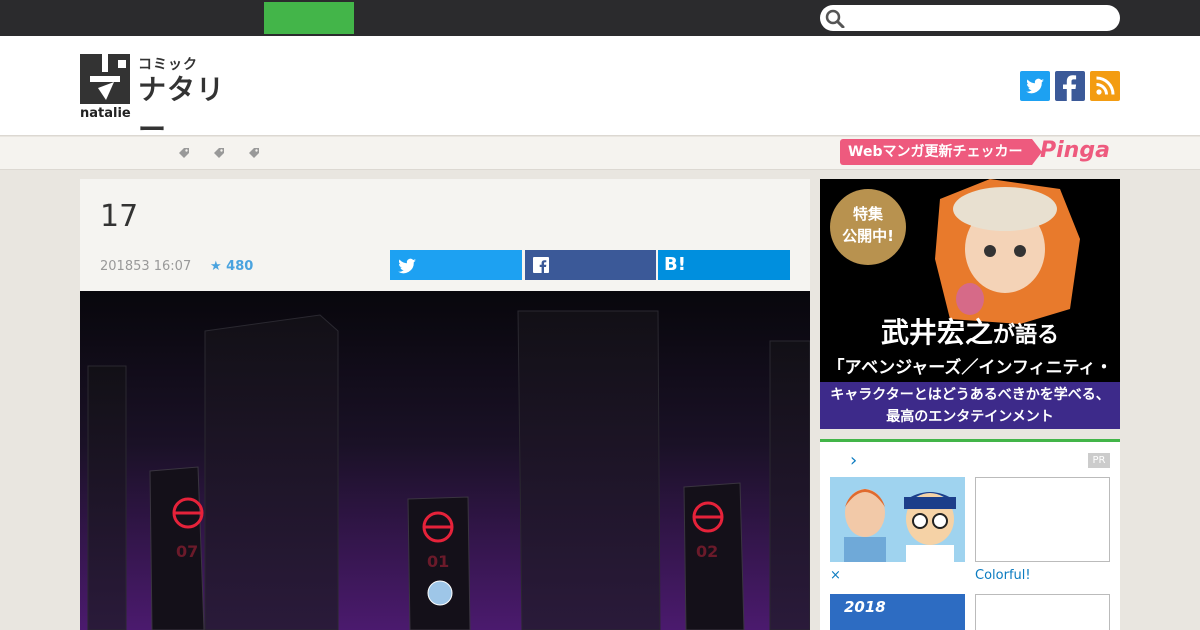 The width and height of the screenshot is (1200, 630). What do you see at coordinates (231, 266) in the screenshot?
I see `star-count: ★ 480` at bounding box center [231, 266].